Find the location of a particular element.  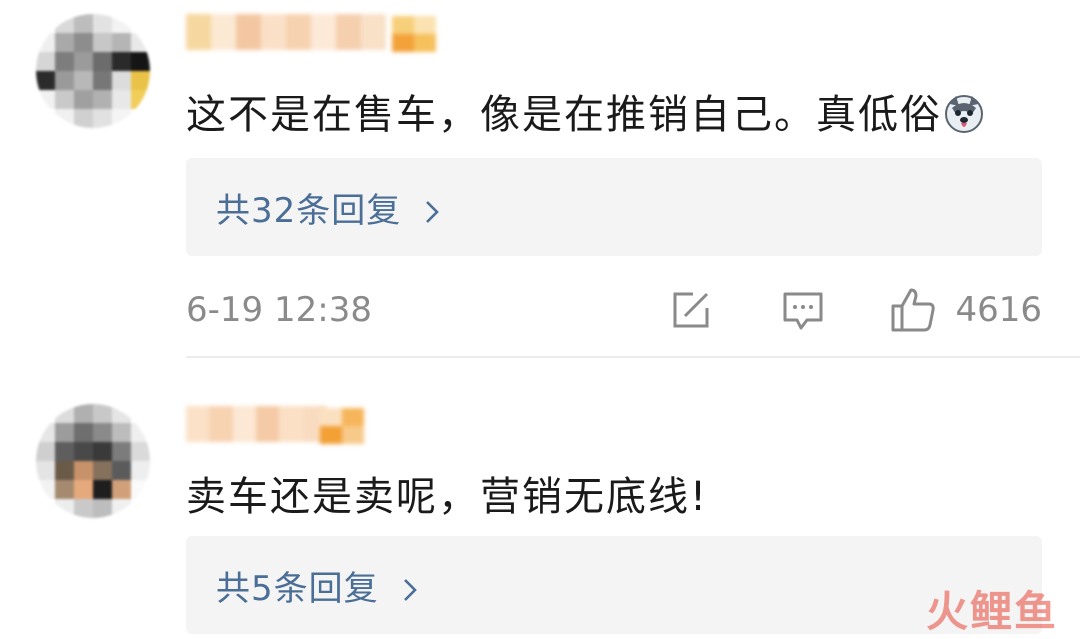

comment-button is located at coordinates (803, 310).